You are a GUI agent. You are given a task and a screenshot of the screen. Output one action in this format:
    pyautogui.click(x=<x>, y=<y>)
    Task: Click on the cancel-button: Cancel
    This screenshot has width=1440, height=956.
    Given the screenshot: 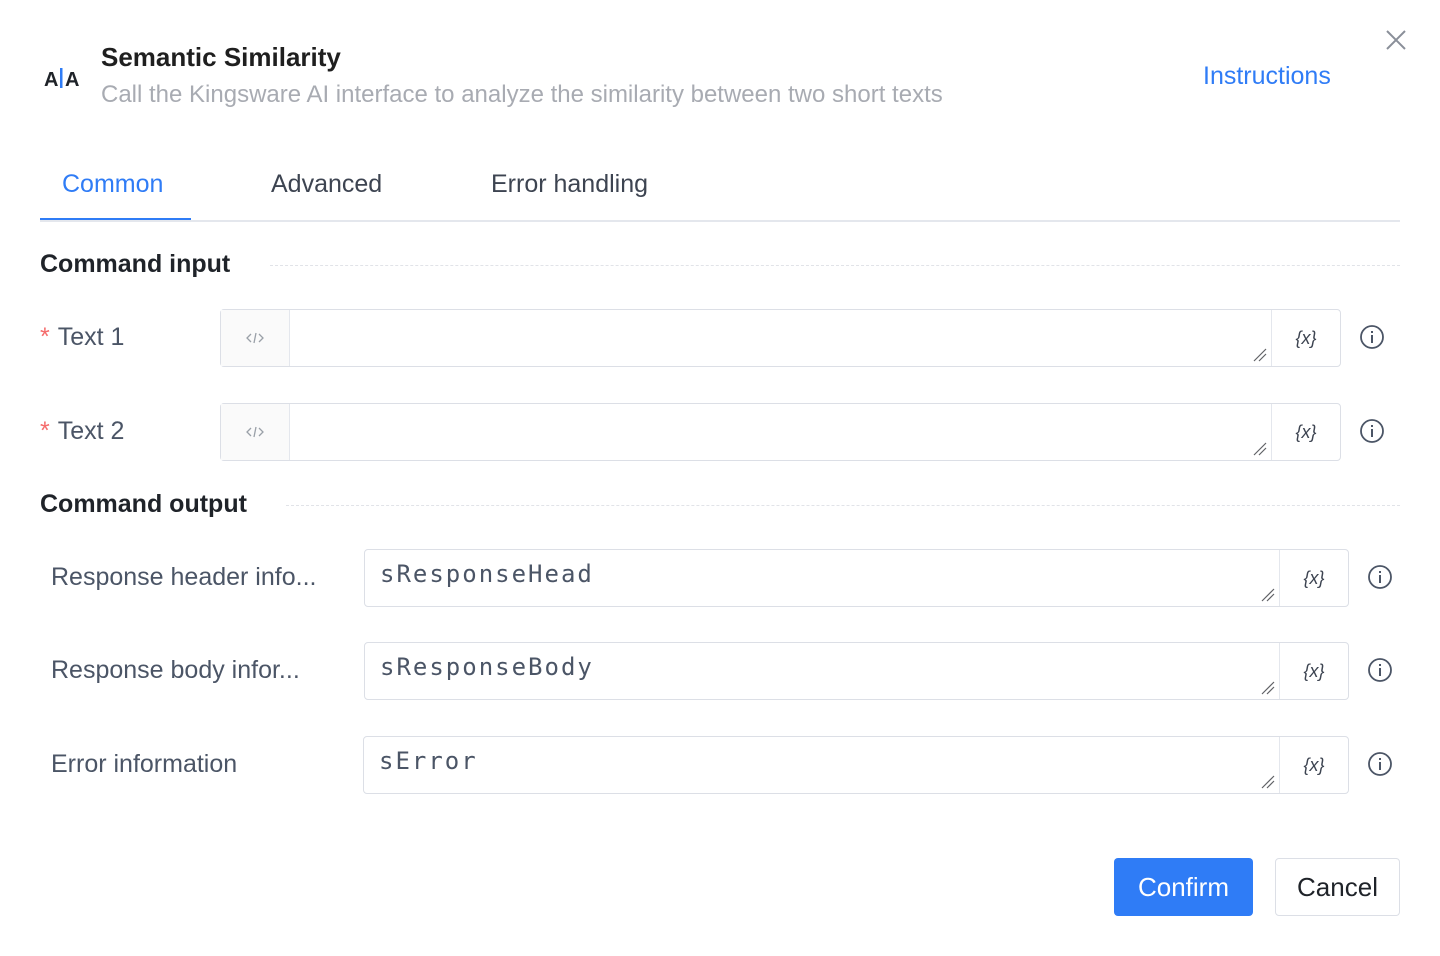 What is the action you would take?
    pyautogui.click(x=1337, y=887)
    